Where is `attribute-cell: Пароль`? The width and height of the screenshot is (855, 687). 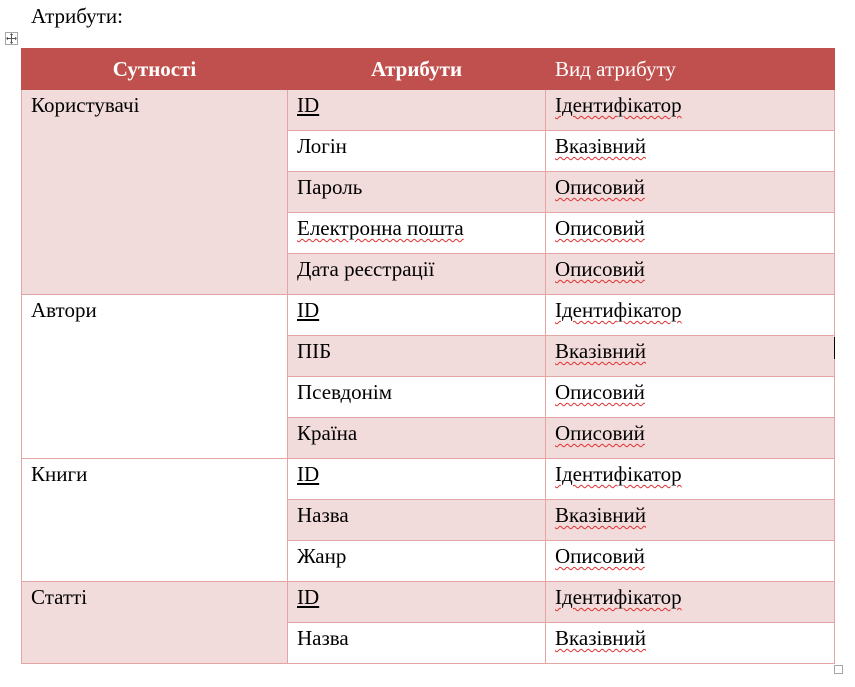 attribute-cell: Пароль is located at coordinates (416, 192).